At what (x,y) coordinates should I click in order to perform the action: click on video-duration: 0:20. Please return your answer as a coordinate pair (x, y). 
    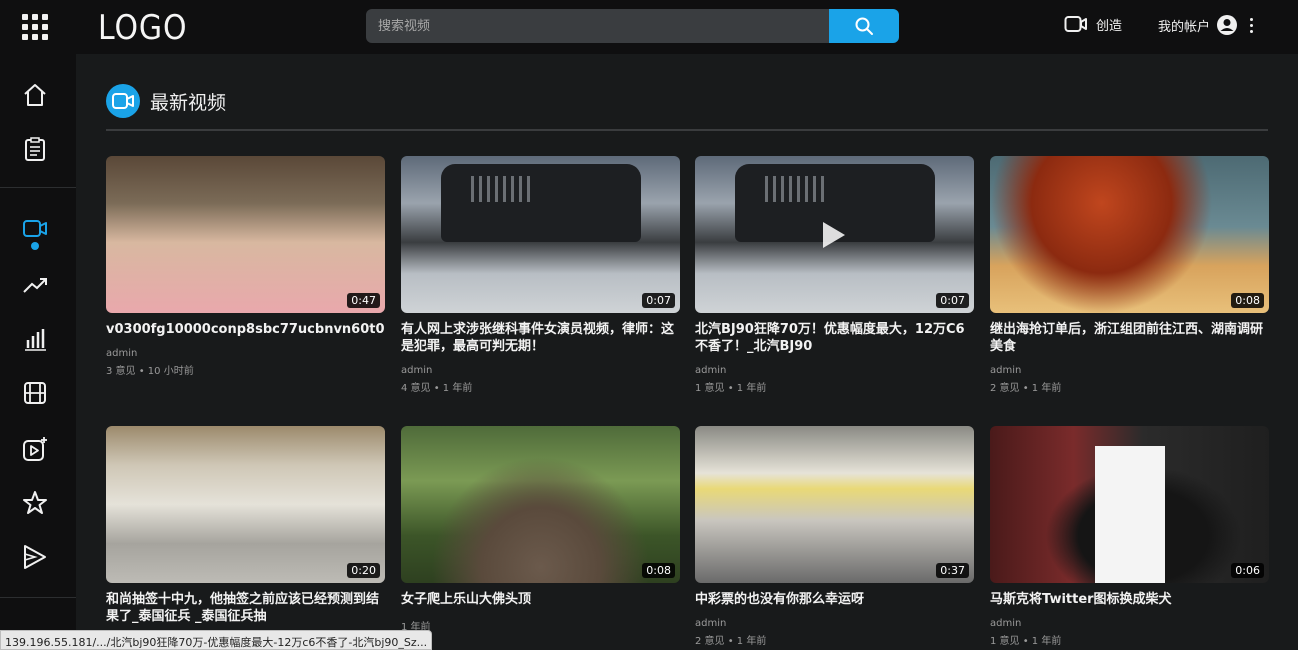
    Looking at the image, I should click on (363, 570).